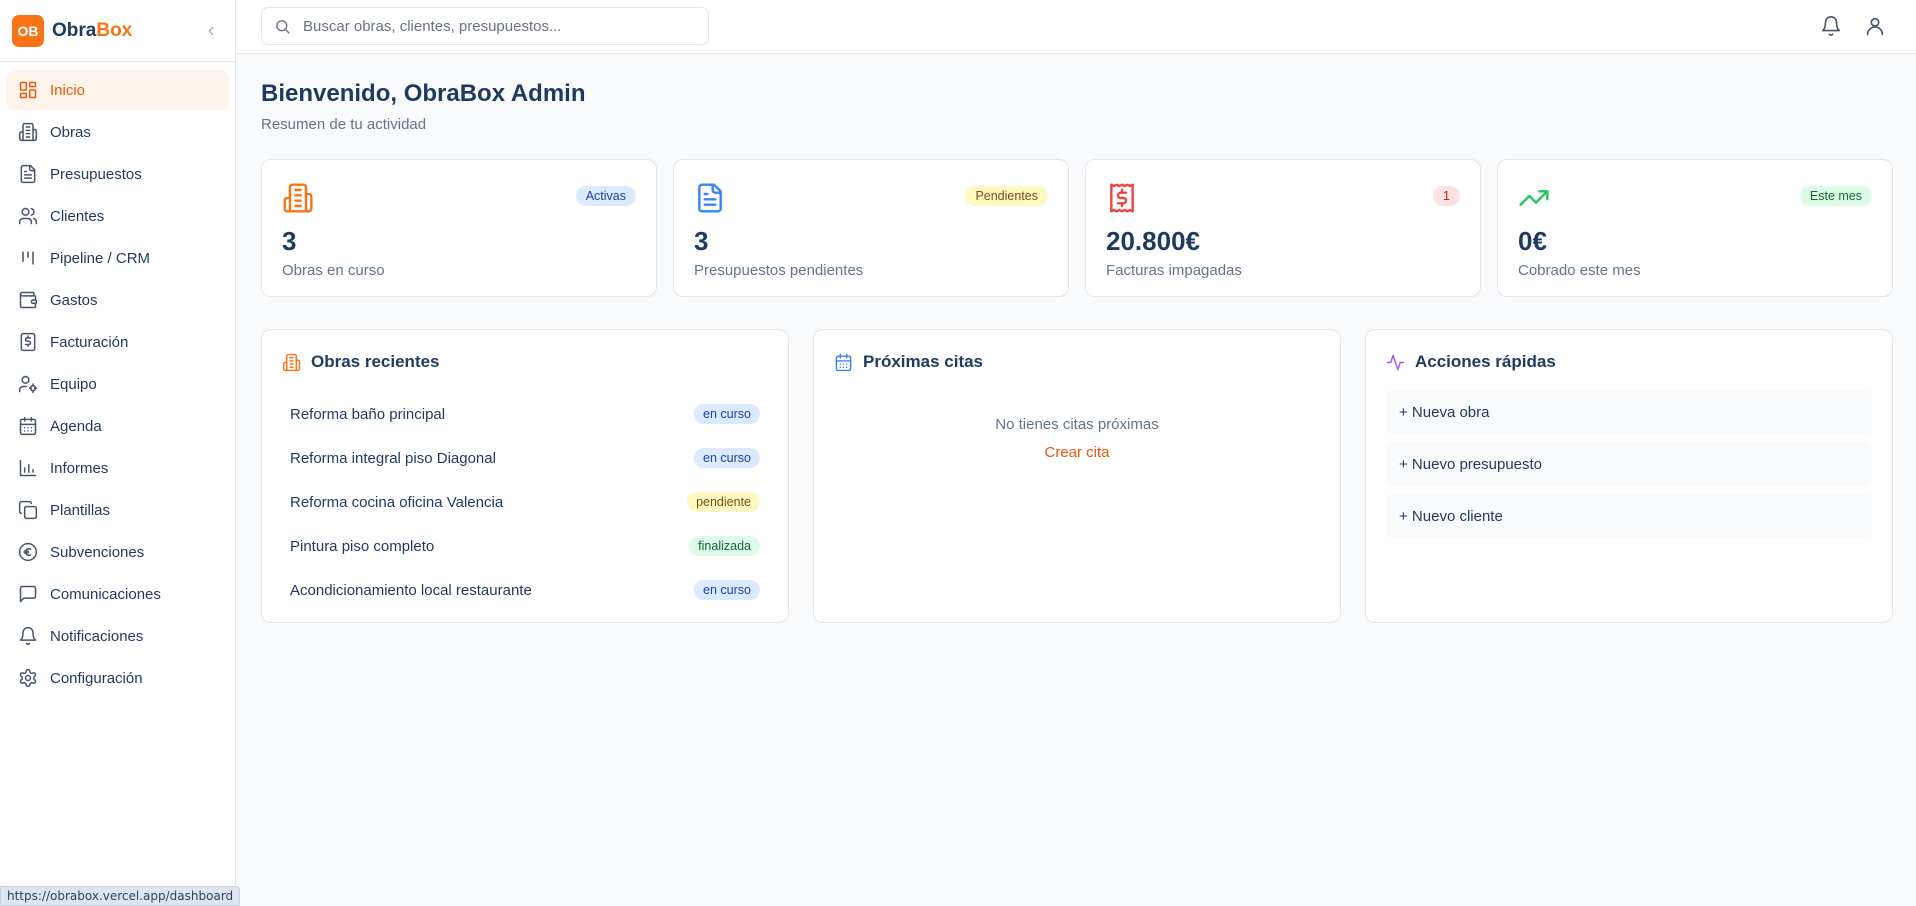 This screenshot has height=906, width=1916. What do you see at coordinates (1629, 412) in the screenshot?
I see `new-work-button: + Nueva obra` at bounding box center [1629, 412].